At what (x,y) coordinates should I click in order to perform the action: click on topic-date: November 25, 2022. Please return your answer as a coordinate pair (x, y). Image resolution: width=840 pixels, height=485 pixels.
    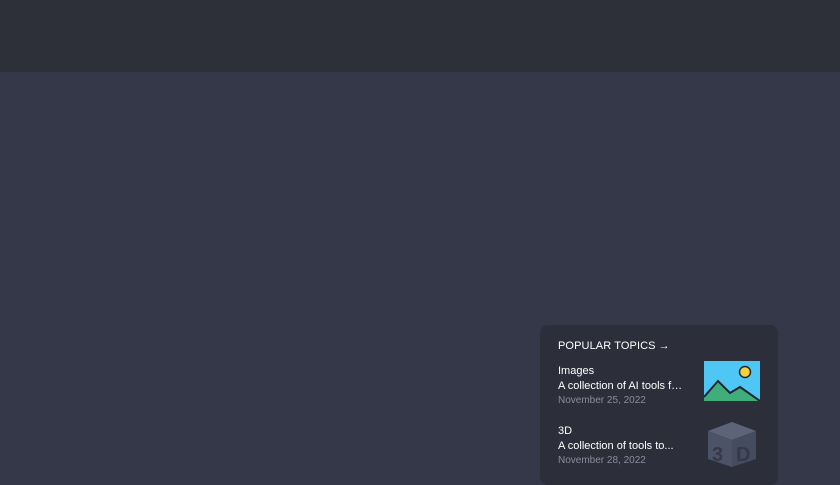
    Looking at the image, I should click on (602, 400).